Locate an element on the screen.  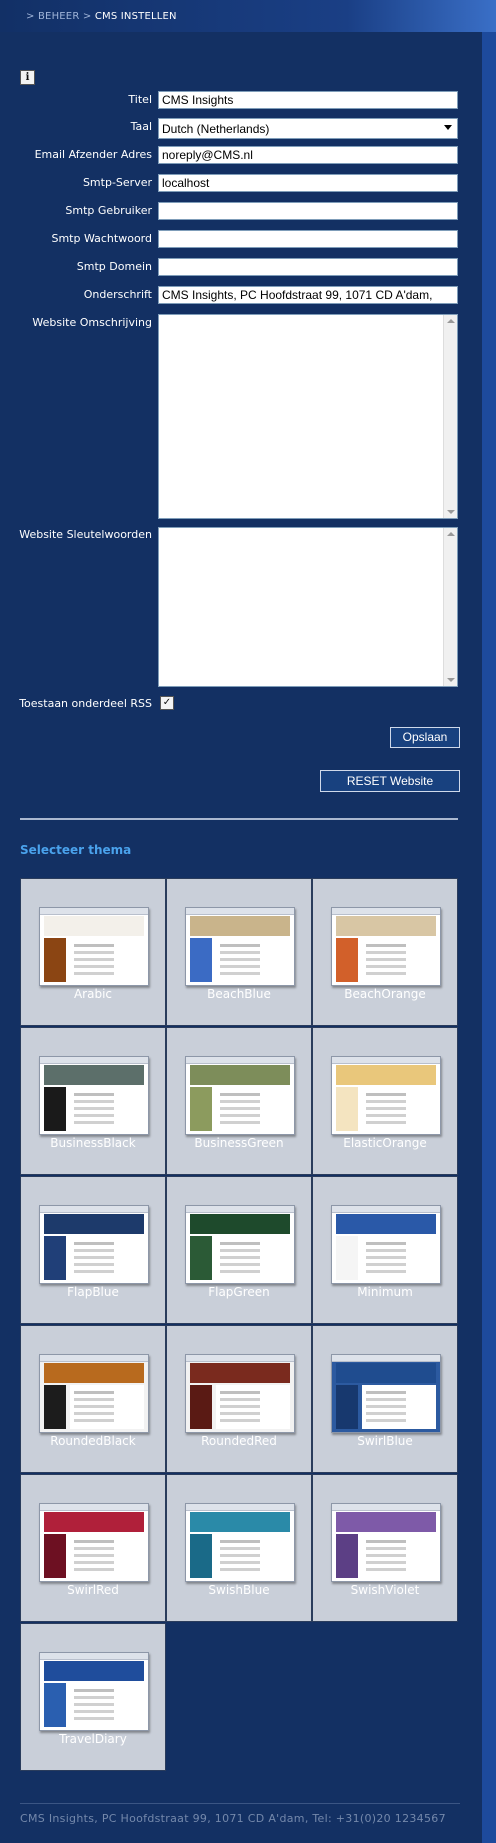
sleutelwoorden-scrollbar is located at coordinates (450, 607).